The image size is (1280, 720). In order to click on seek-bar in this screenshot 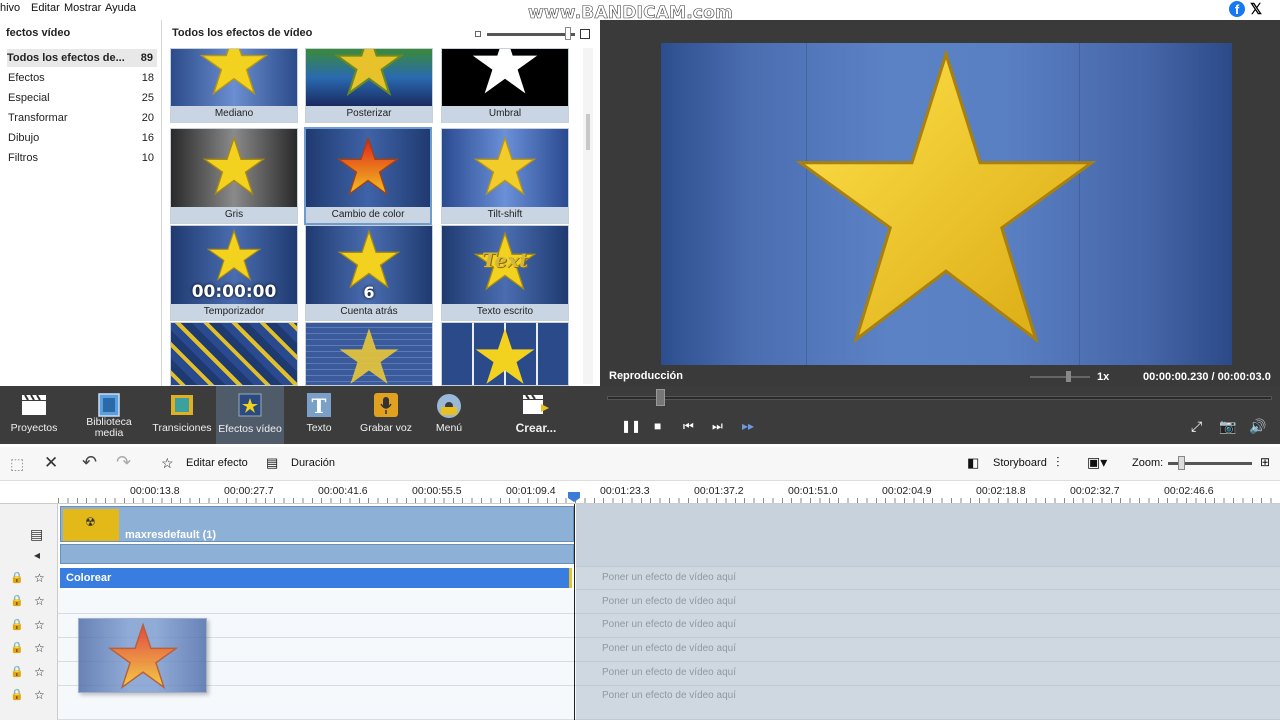, I will do `click(939, 398)`.